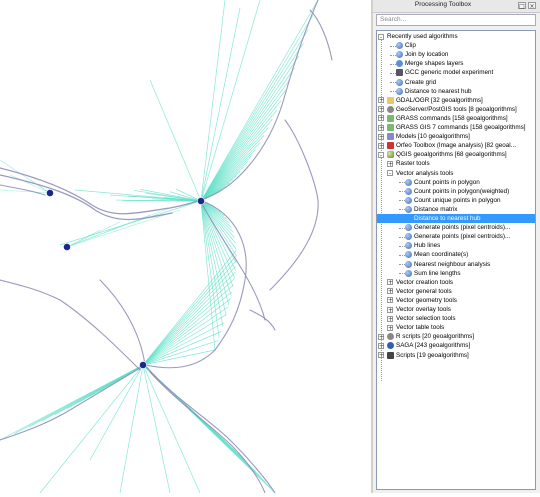 This screenshot has height=497, width=540. What do you see at coordinates (439, 100) in the screenshot?
I see `tree-item: GDAL/OGR [32 geoalgorithms]` at bounding box center [439, 100].